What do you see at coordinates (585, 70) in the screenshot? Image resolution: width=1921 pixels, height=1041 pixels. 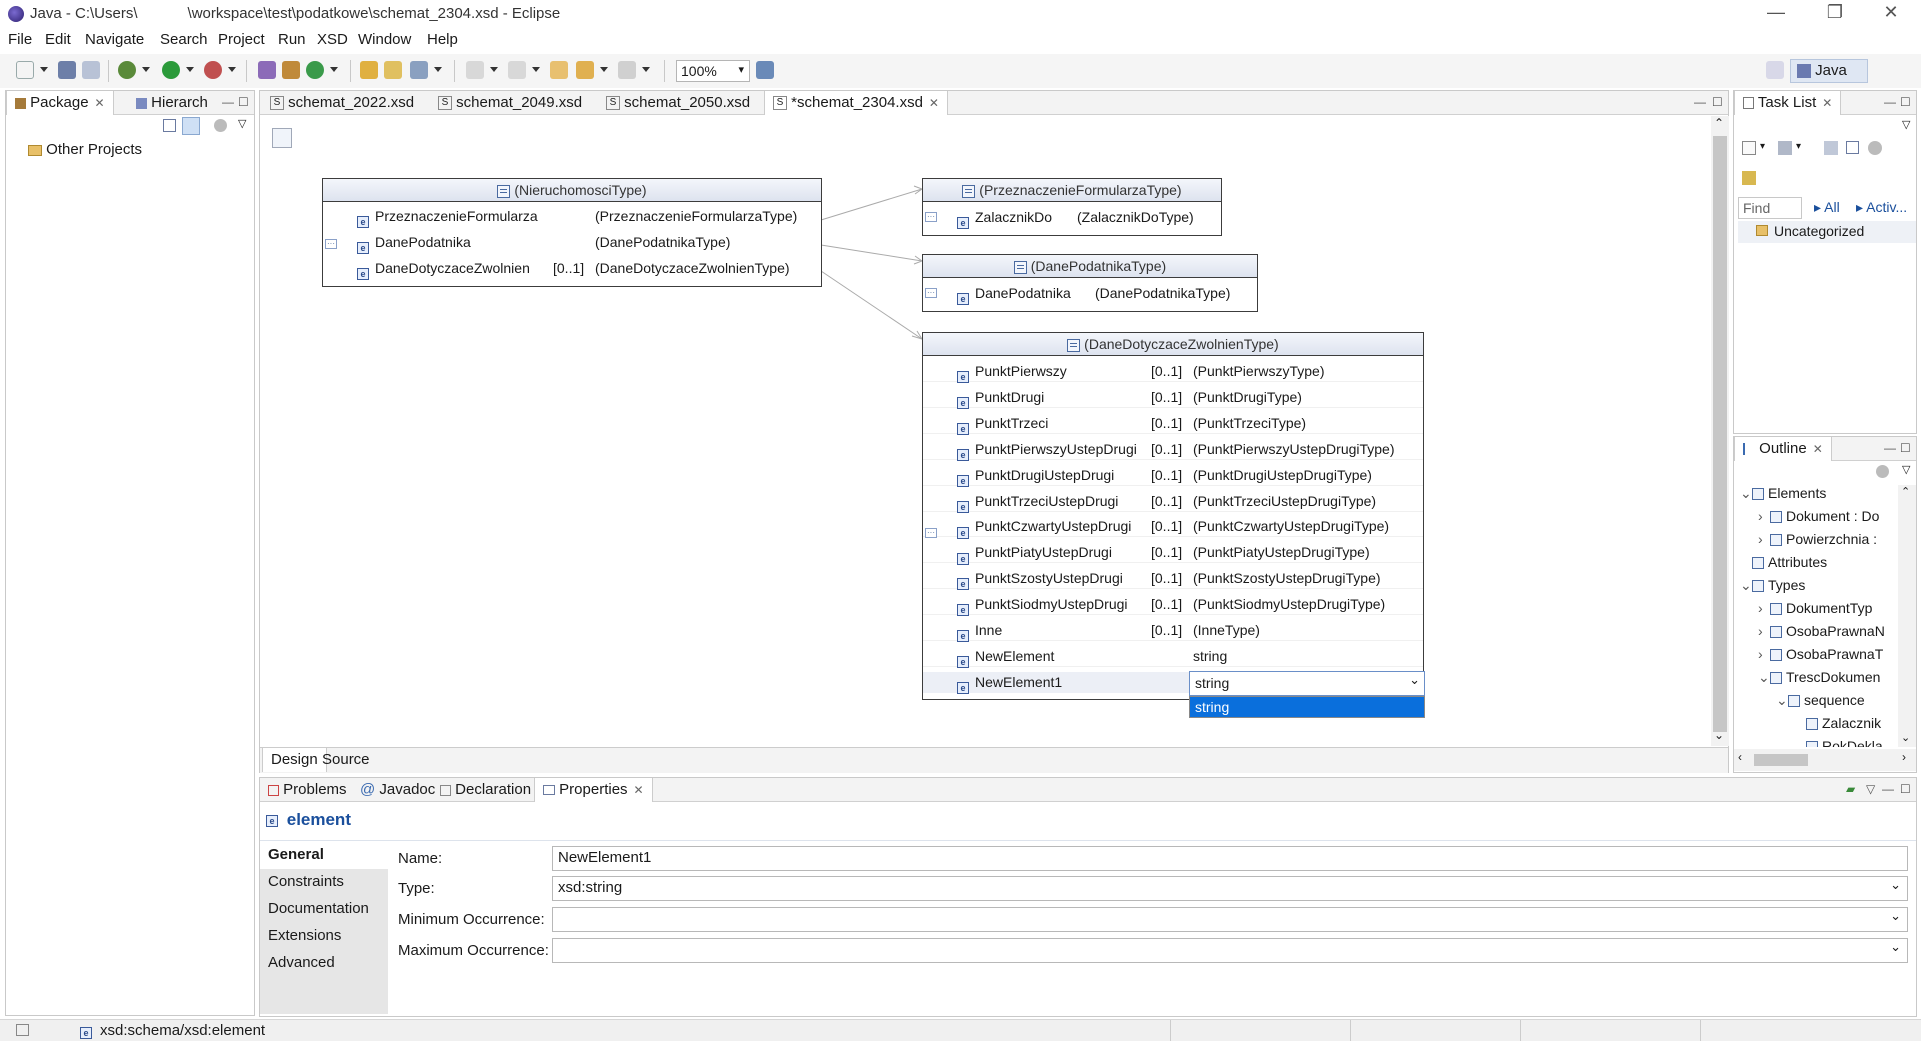 I see `back-icon` at bounding box center [585, 70].